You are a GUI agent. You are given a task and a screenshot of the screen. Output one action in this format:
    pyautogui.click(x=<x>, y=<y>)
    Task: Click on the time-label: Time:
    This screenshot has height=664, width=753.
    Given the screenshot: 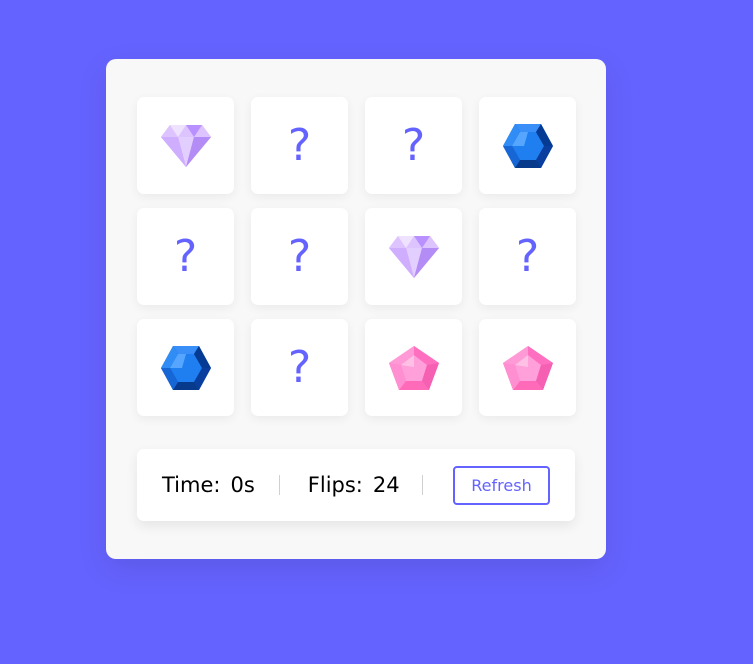 What is the action you would take?
    pyautogui.click(x=191, y=485)
    